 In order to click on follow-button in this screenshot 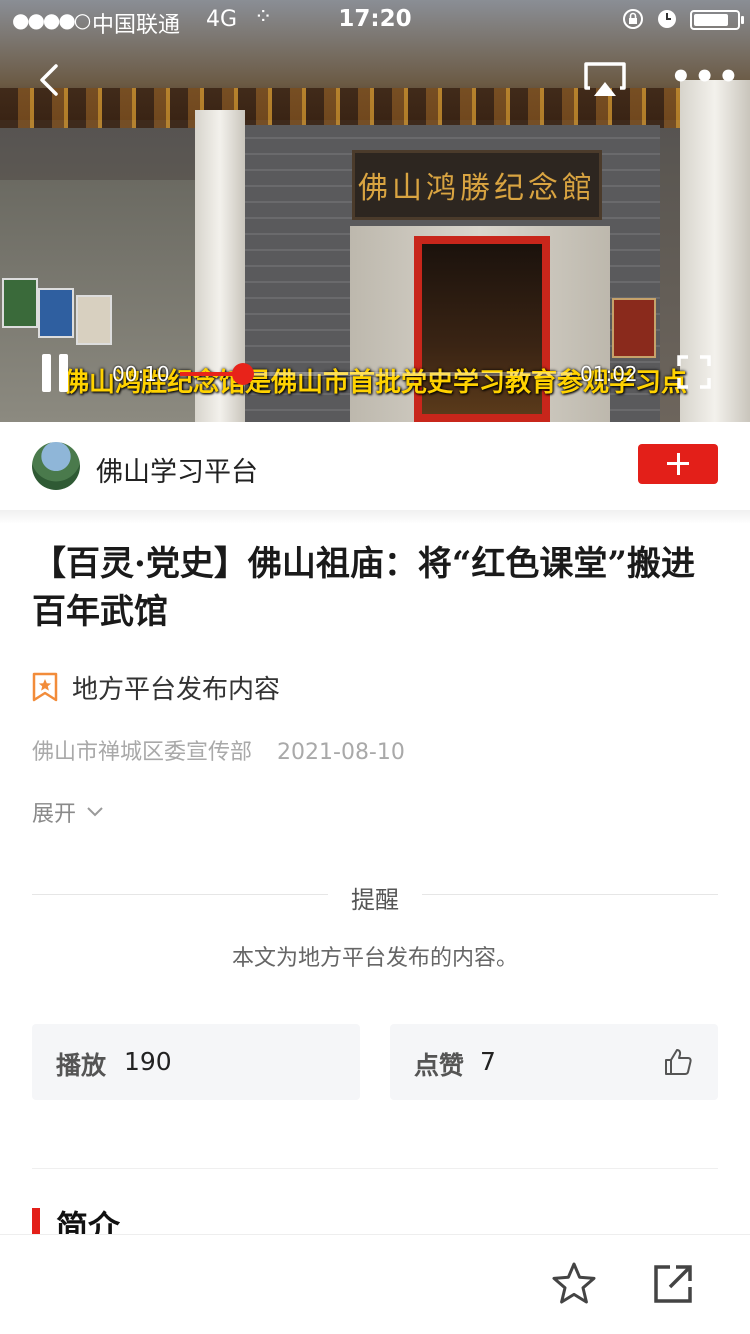, I will do `click(678, 464)`.